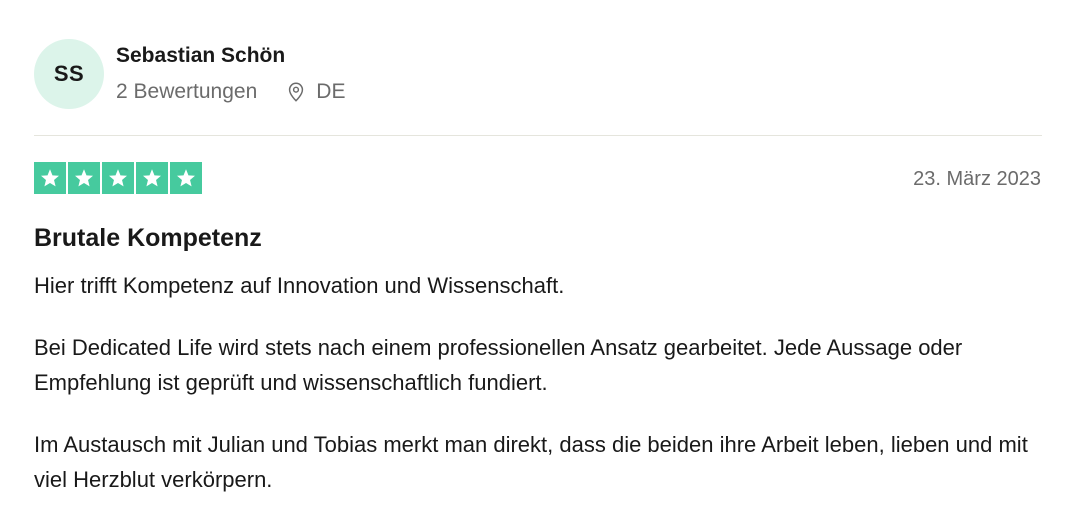 The width and height of the screenshot is (1068, 526). I want to click on review-title: Brutale Kompetenz, so click(148, 238).